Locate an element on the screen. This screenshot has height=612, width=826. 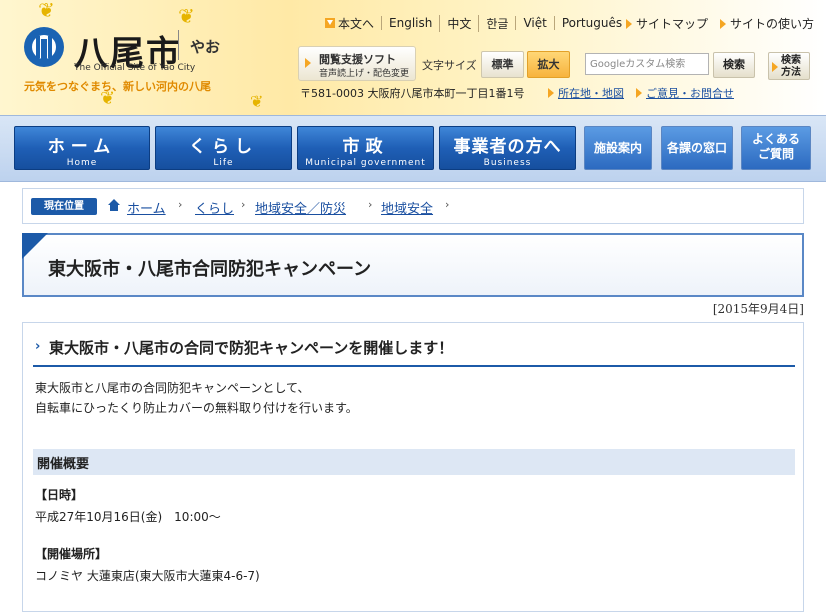
font-size-standard-button: 標準 is located at coordinates (502, 64).